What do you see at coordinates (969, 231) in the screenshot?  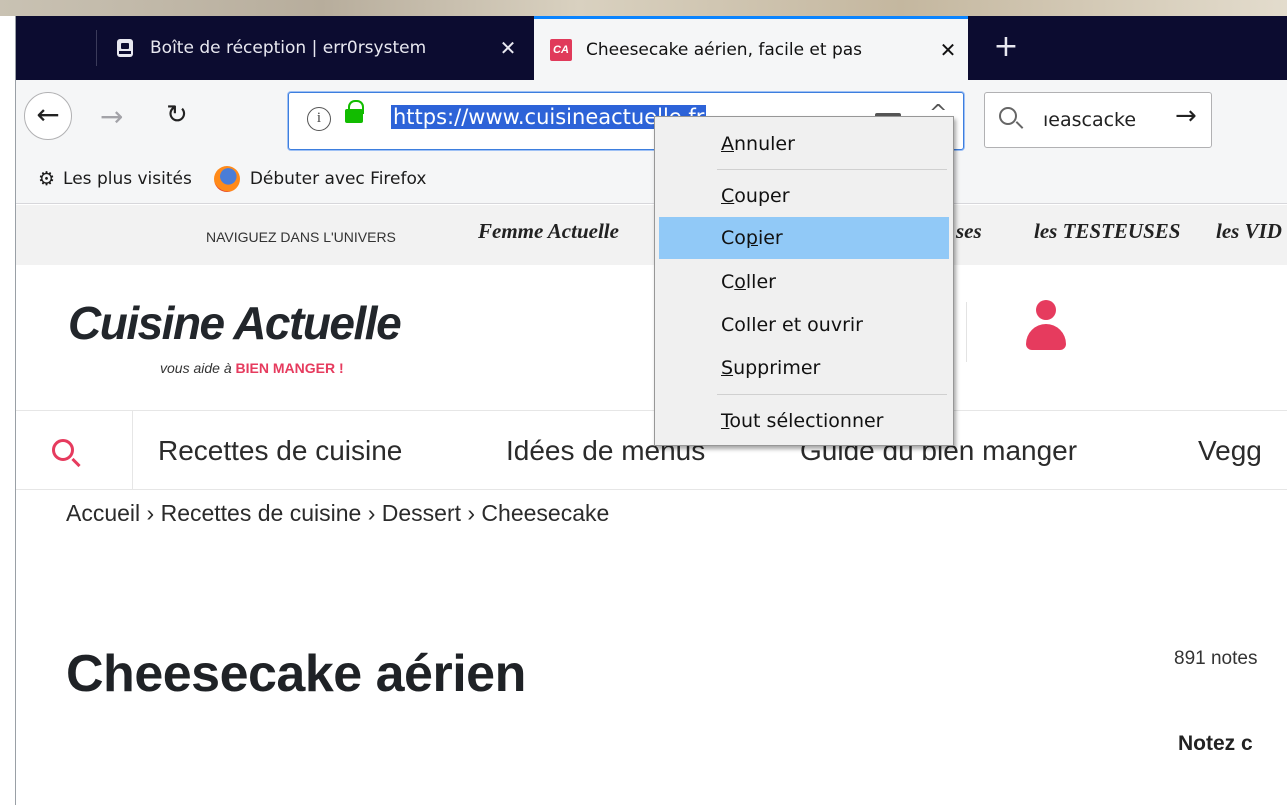 I see `brand-partial: ses` at bounding box center [969, 231].